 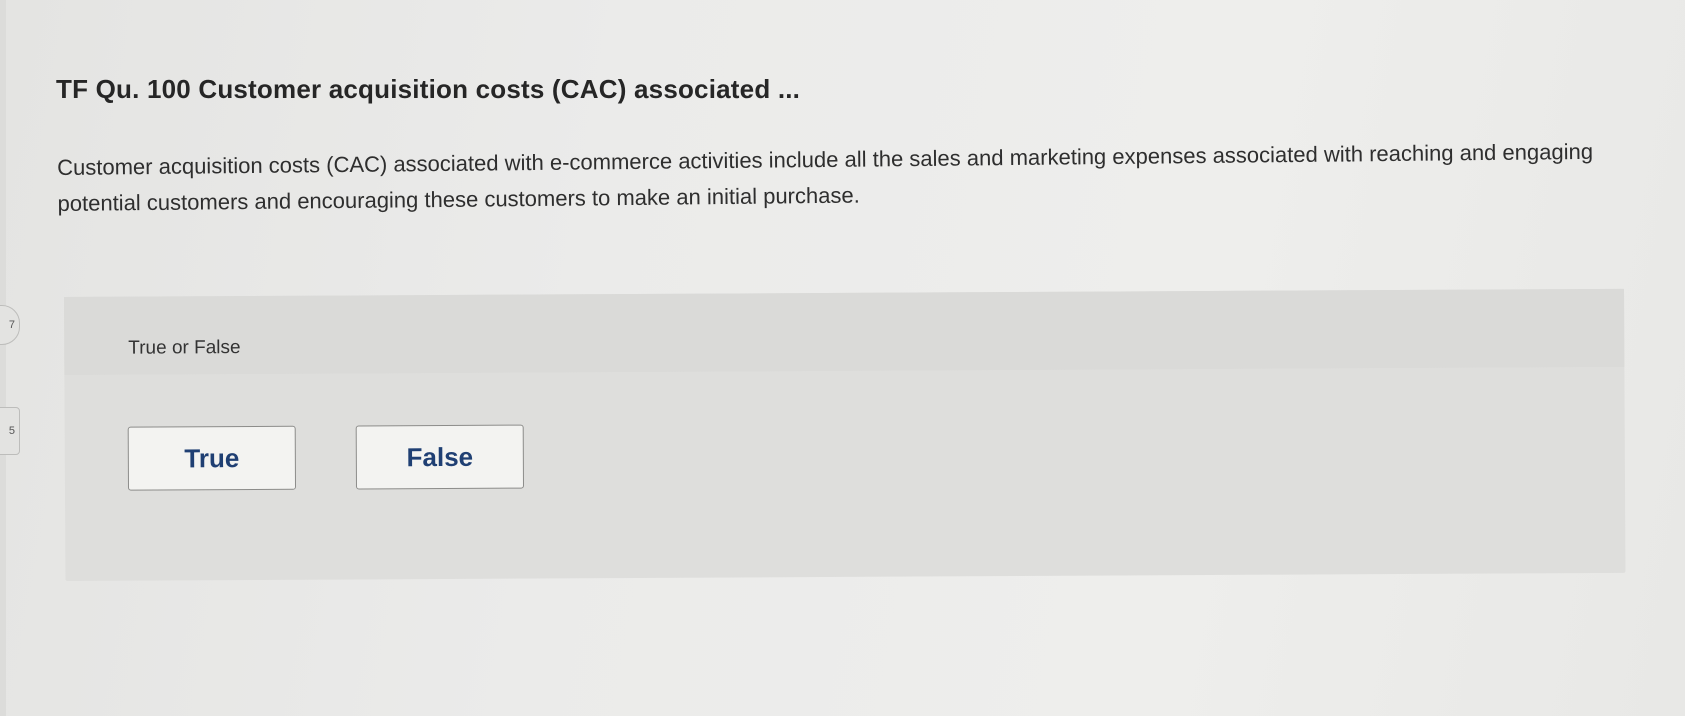 I want to click on question-nav-tab-label: 5, so click(x=11, y=431).